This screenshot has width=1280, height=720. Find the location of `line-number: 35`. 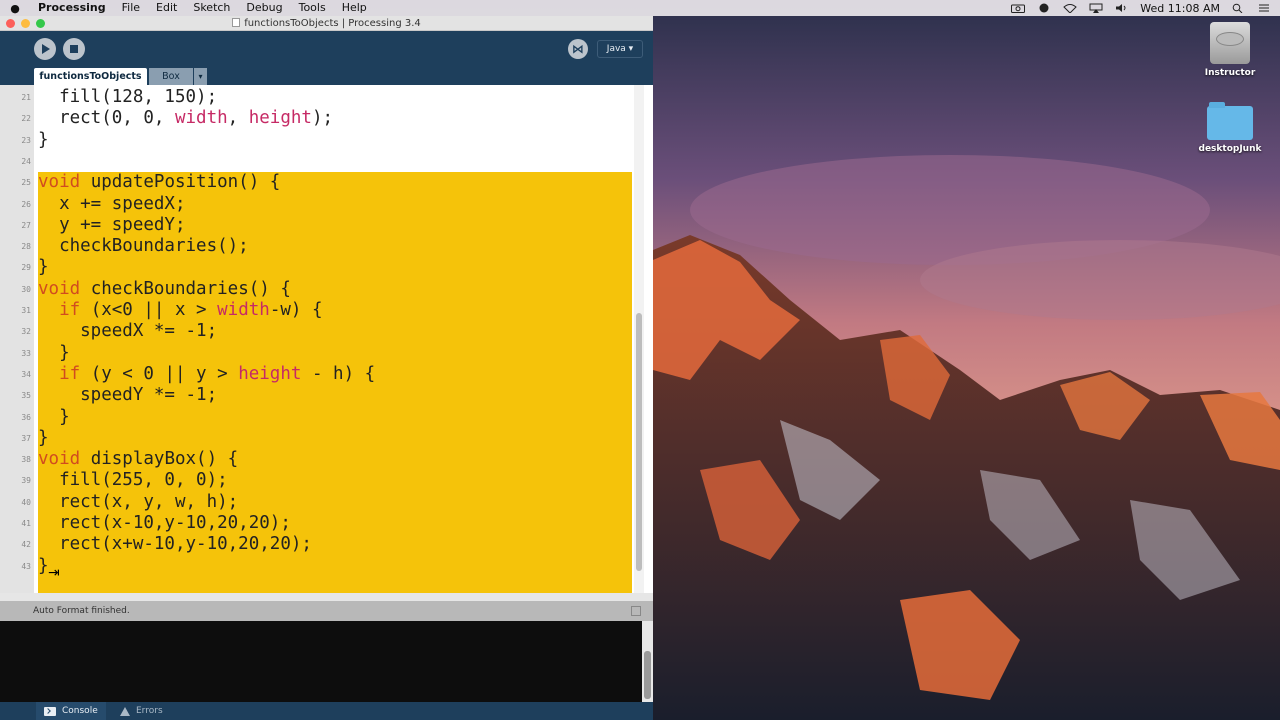

line-number: 35 is located at coordinates (26, 396).